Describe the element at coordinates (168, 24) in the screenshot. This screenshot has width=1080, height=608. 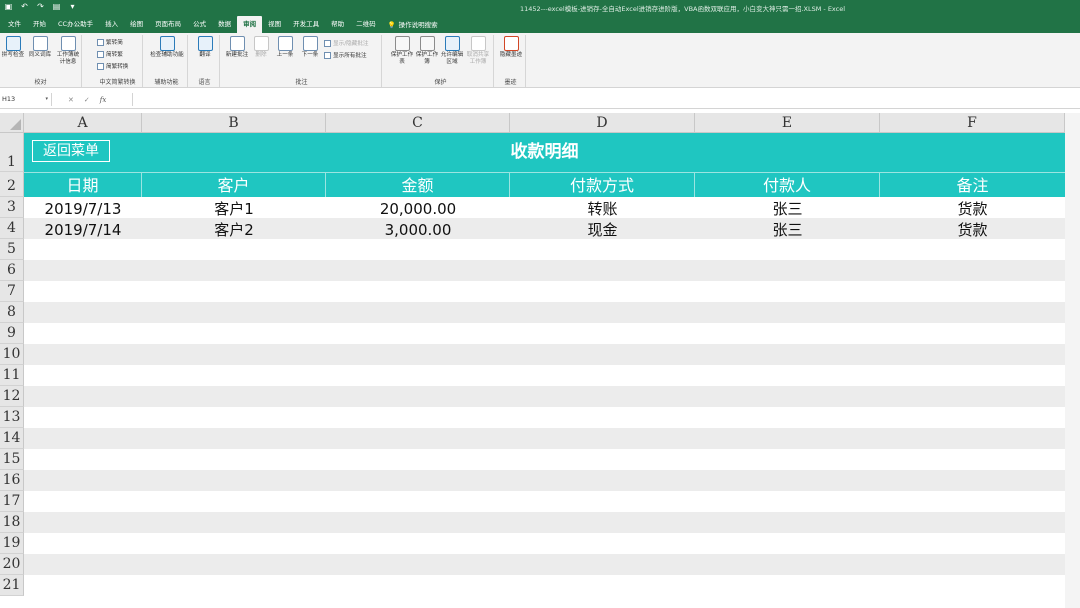
I see `tab-page-layout: 页面布局` at that location.